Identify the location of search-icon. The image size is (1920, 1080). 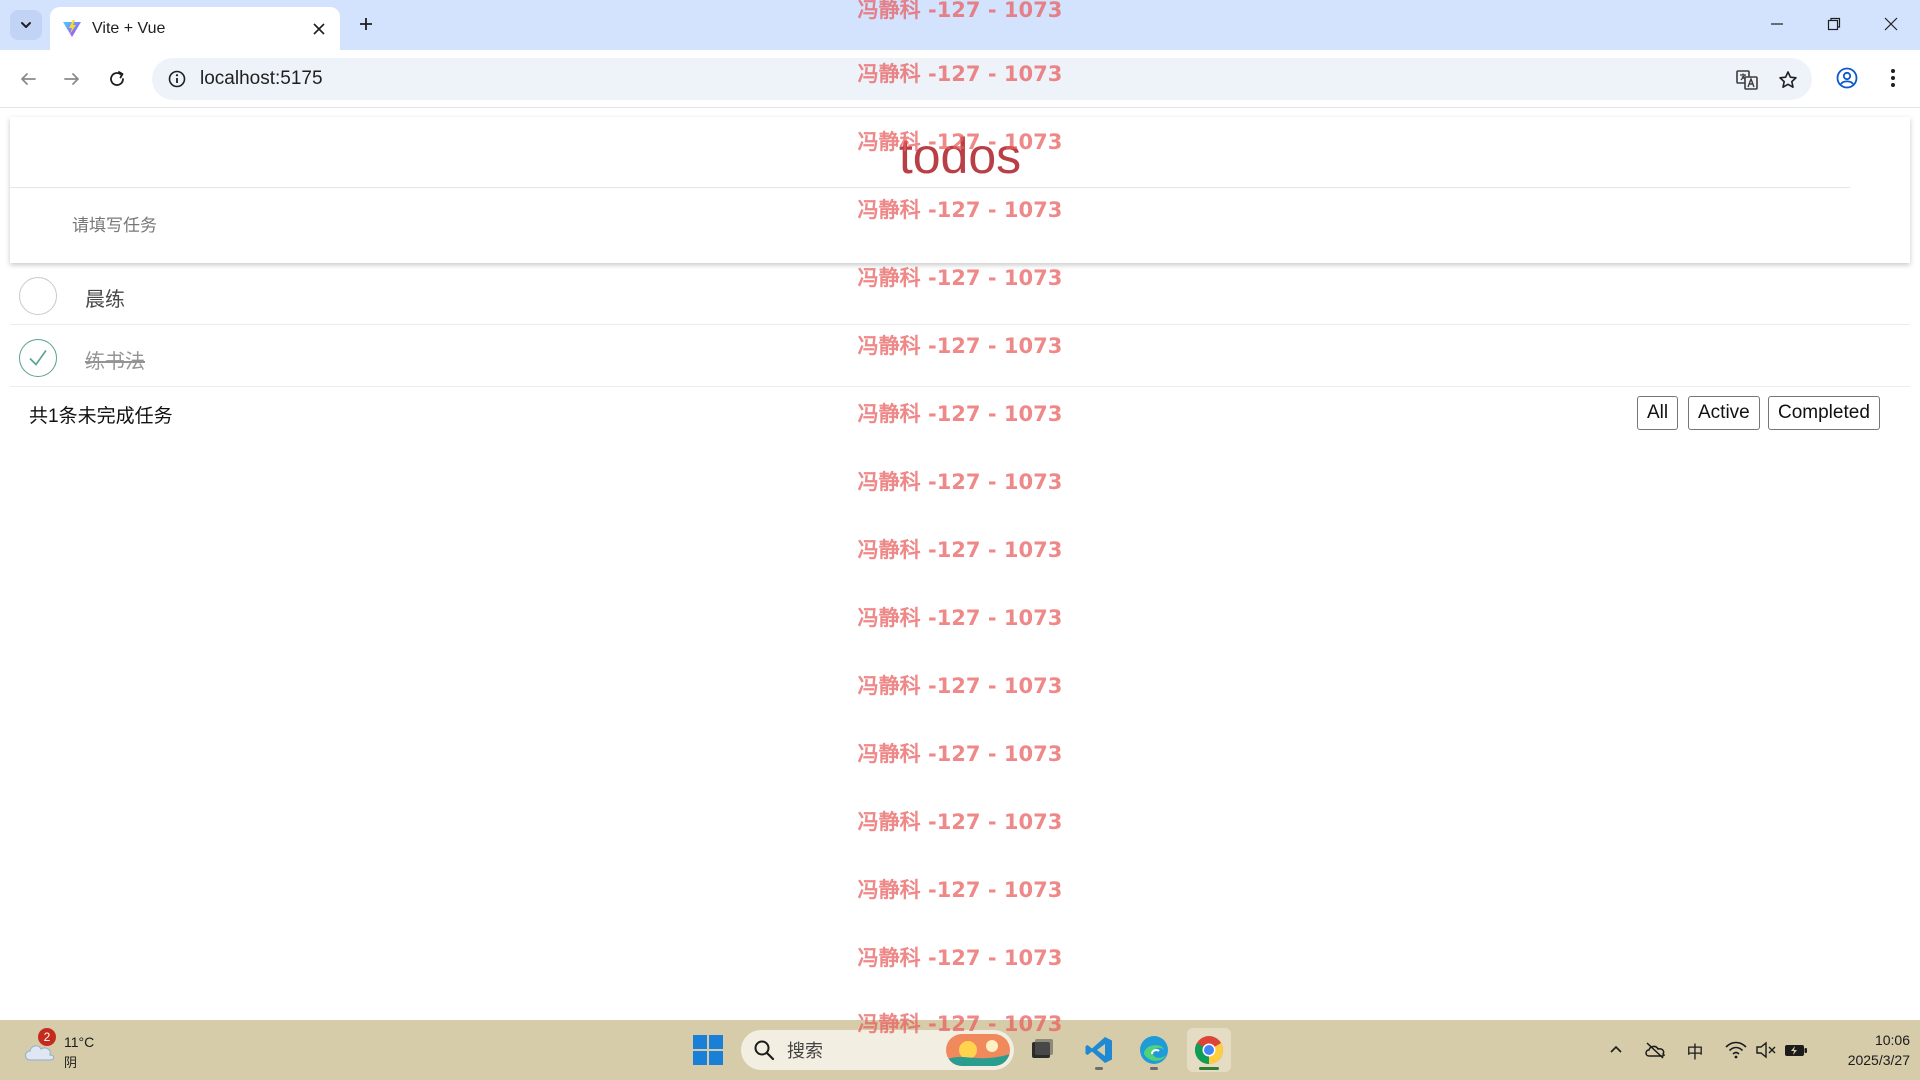
(764, 1050).